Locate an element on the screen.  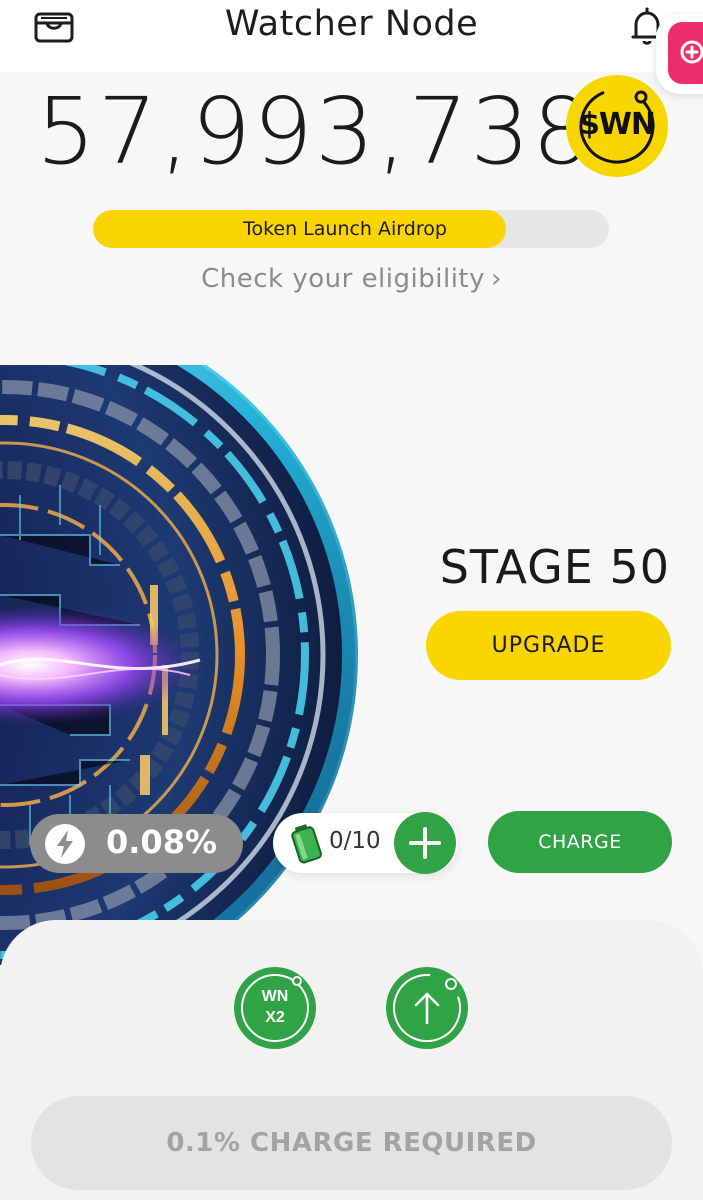
token-symbol: $WN is located at coordinates (617, 124).